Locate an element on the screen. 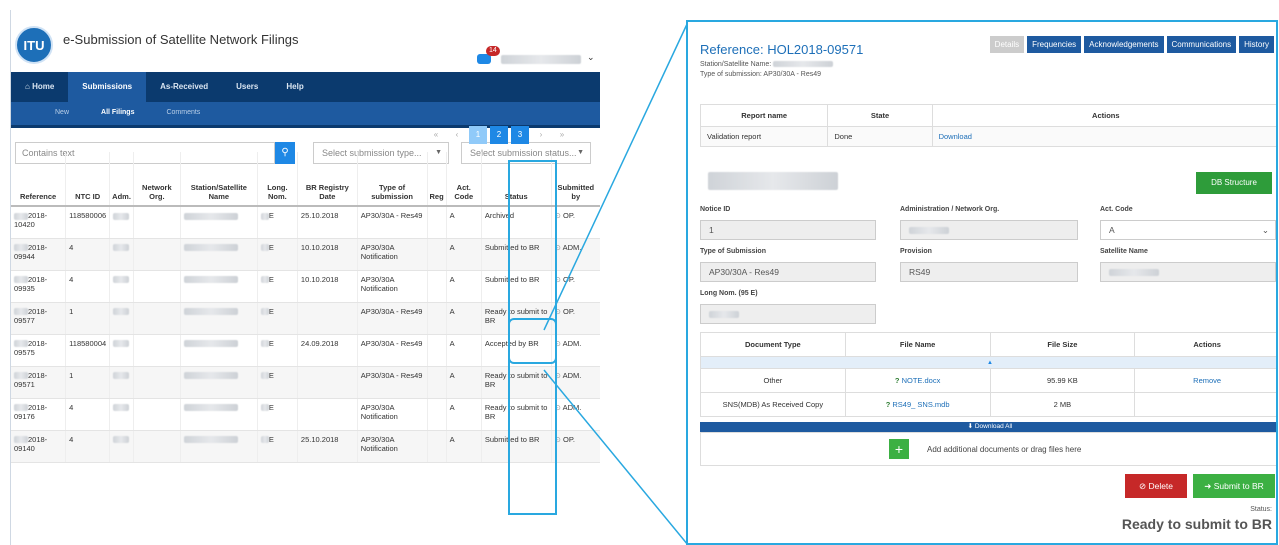 The width and height of the screenshot is (1279, 545). column-header: Long. Nom. is located at coordinates (277, 179).